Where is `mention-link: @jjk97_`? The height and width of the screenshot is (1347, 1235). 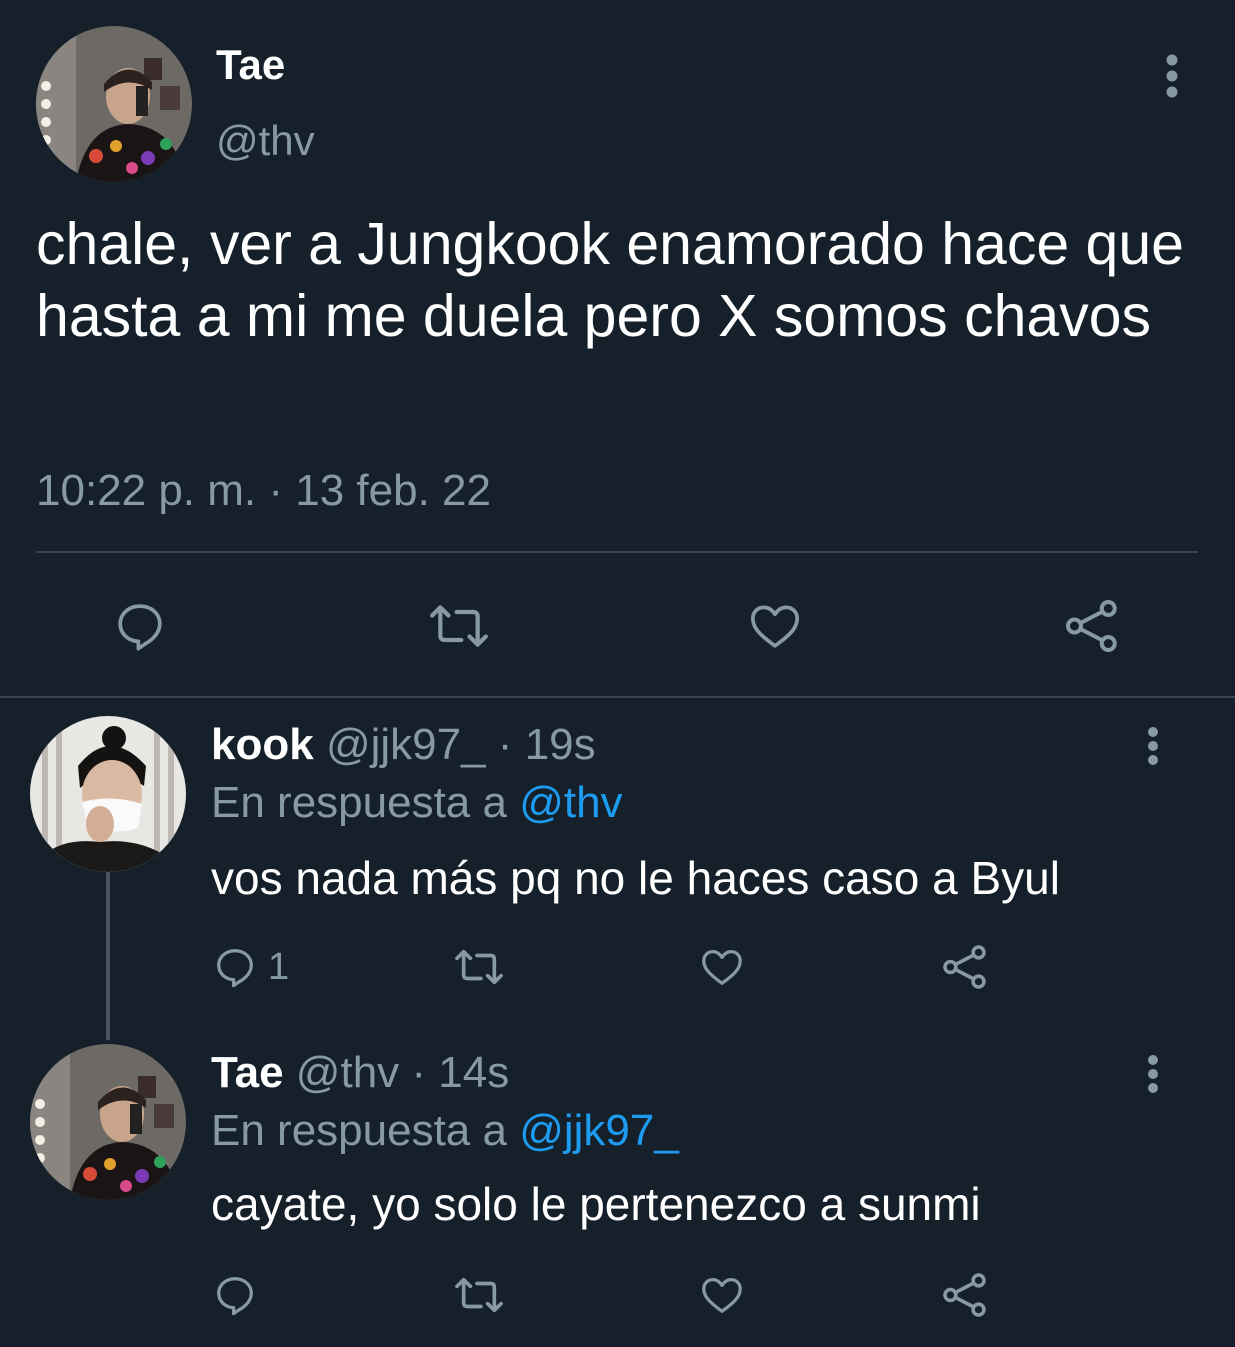
mention-link: @jjk97_ is located at coordinates (599, 1130).